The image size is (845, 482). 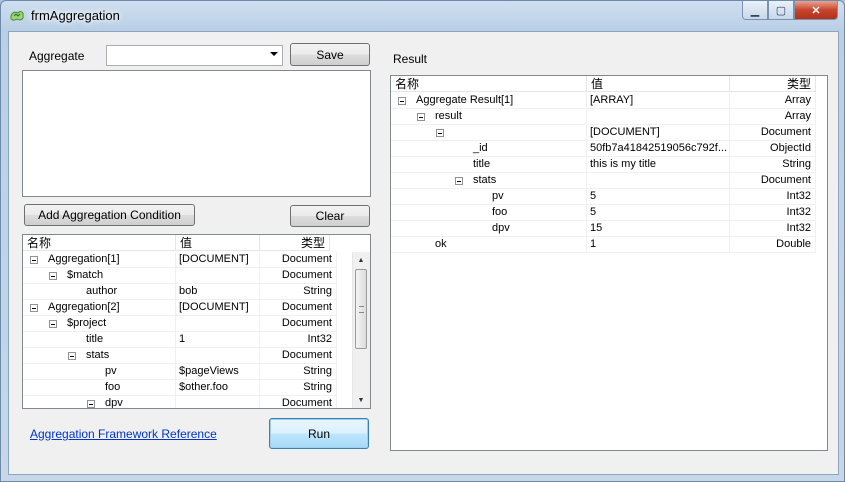 What do you see at coordinates (123, 434) in the screenshot?
I see `aggregation-framework-reference-link: Aggregation Framework Reference` at bounding box center [123, 434].